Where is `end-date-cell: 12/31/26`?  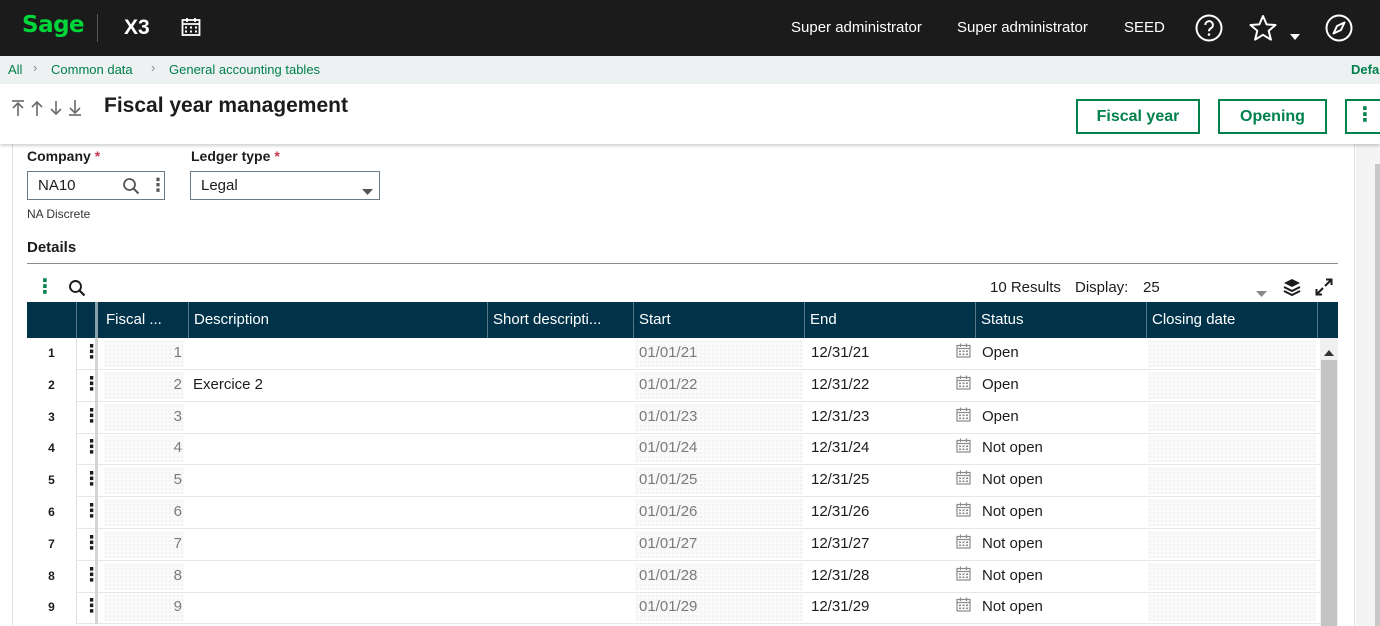 end-date-cell: 12/31/26 is located at coordinates (840, 513).